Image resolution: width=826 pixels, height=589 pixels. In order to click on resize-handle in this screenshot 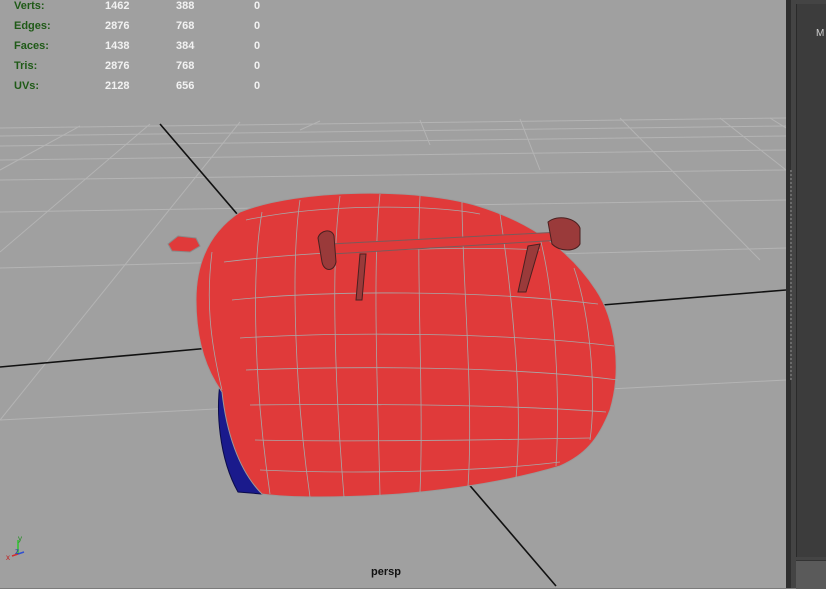, I will do `click(791, 275)`.